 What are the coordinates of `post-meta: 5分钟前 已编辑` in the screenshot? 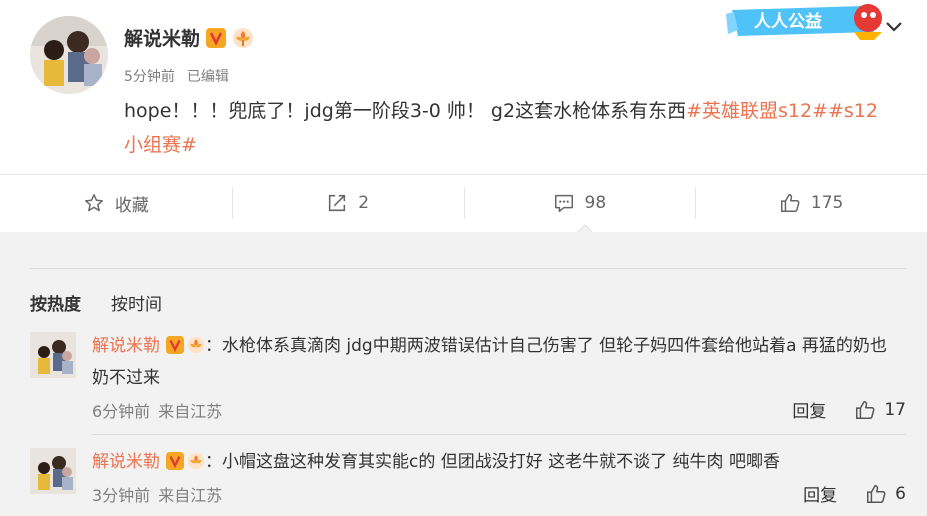 It's located at (176, 76).